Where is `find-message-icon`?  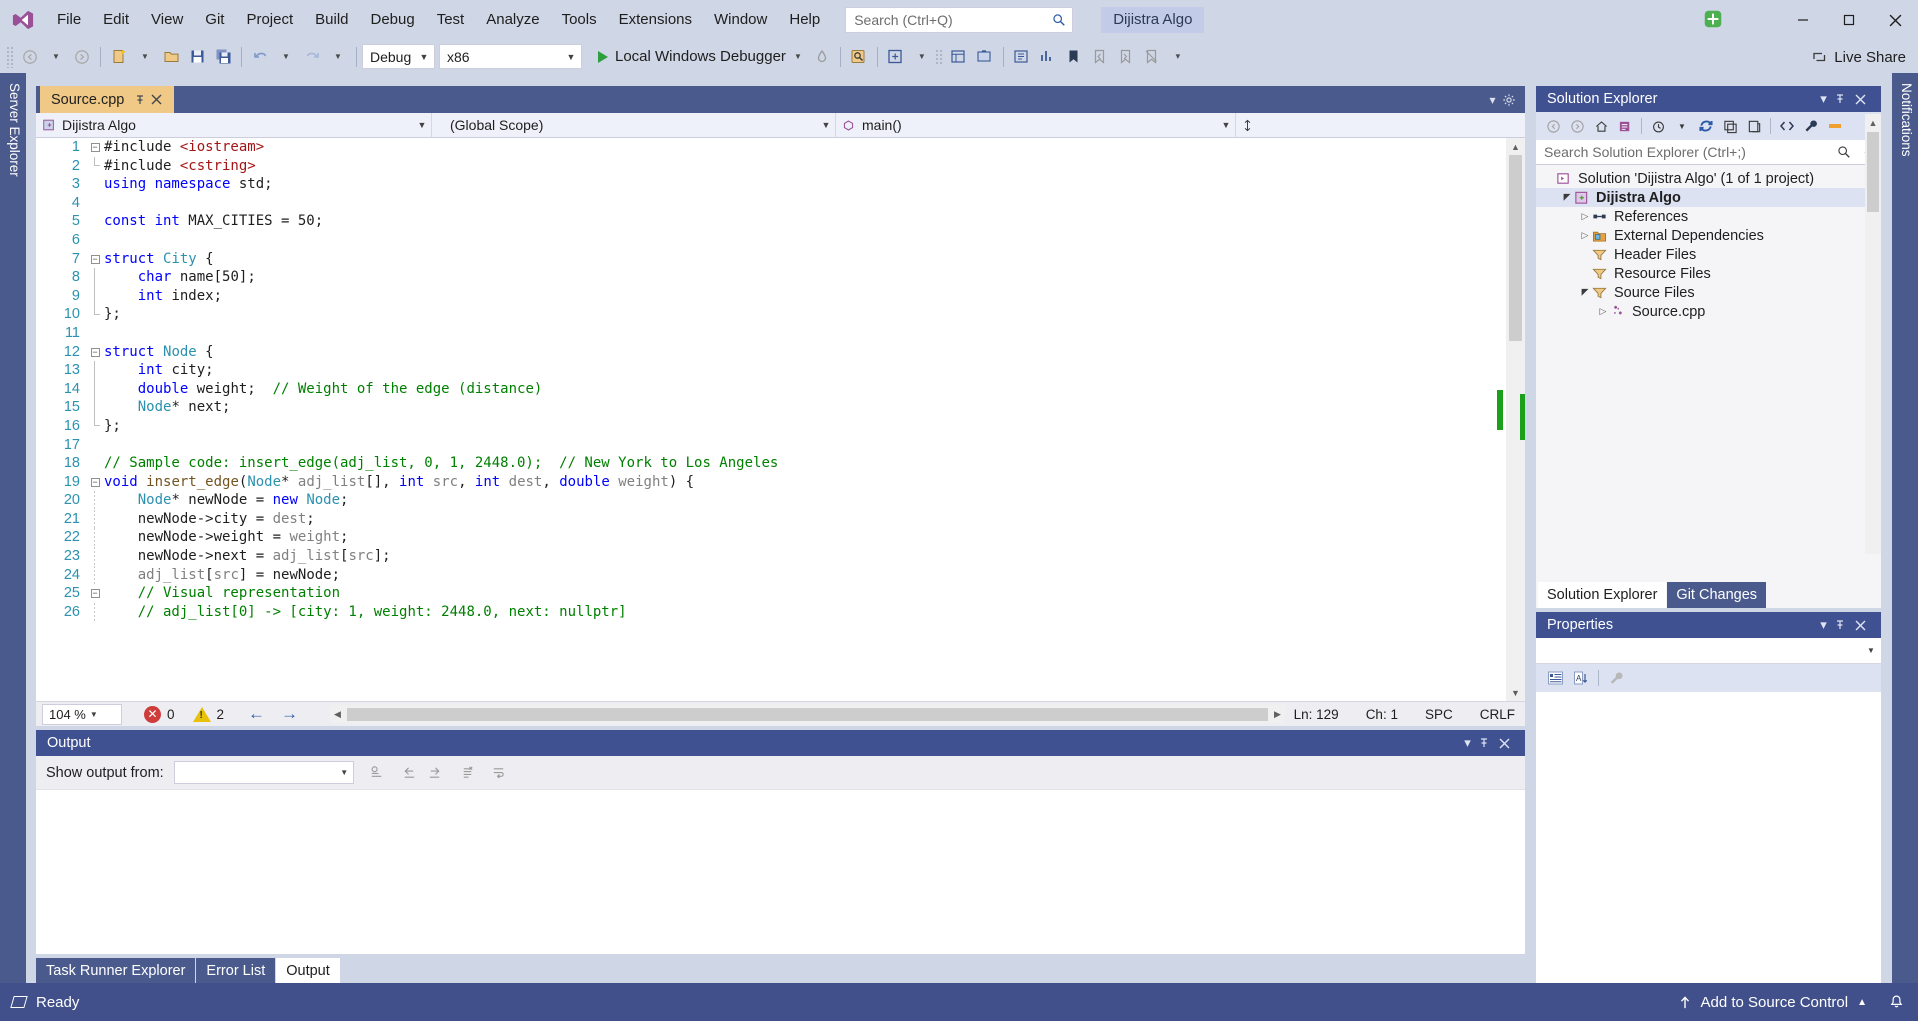 find-message-icon is located at coordinates (376, 772).